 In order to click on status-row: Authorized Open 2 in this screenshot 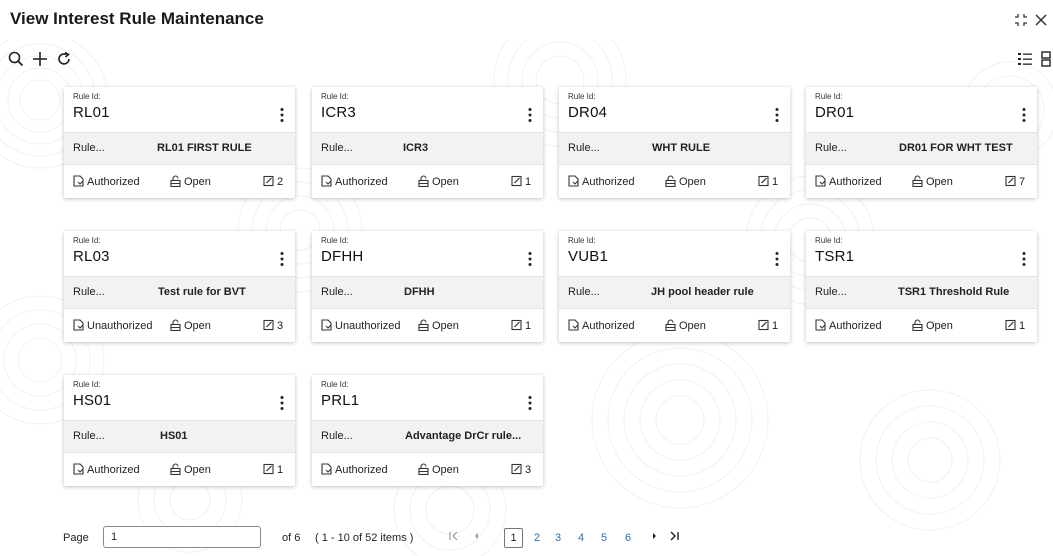, I will do `click(179, 181)`.